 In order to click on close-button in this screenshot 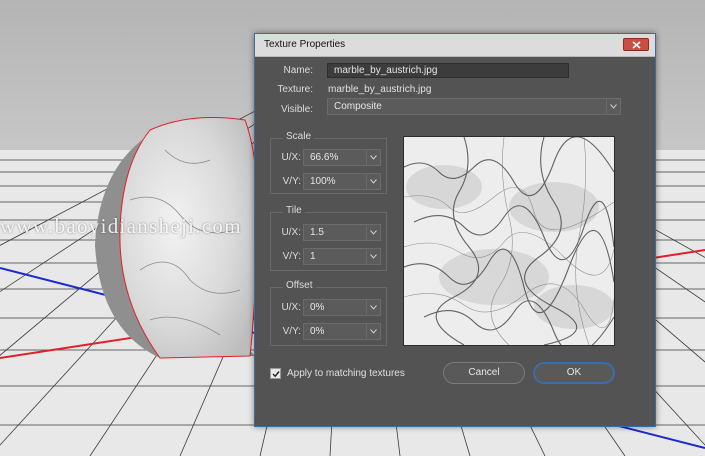, I will do `click(636, 44)`.